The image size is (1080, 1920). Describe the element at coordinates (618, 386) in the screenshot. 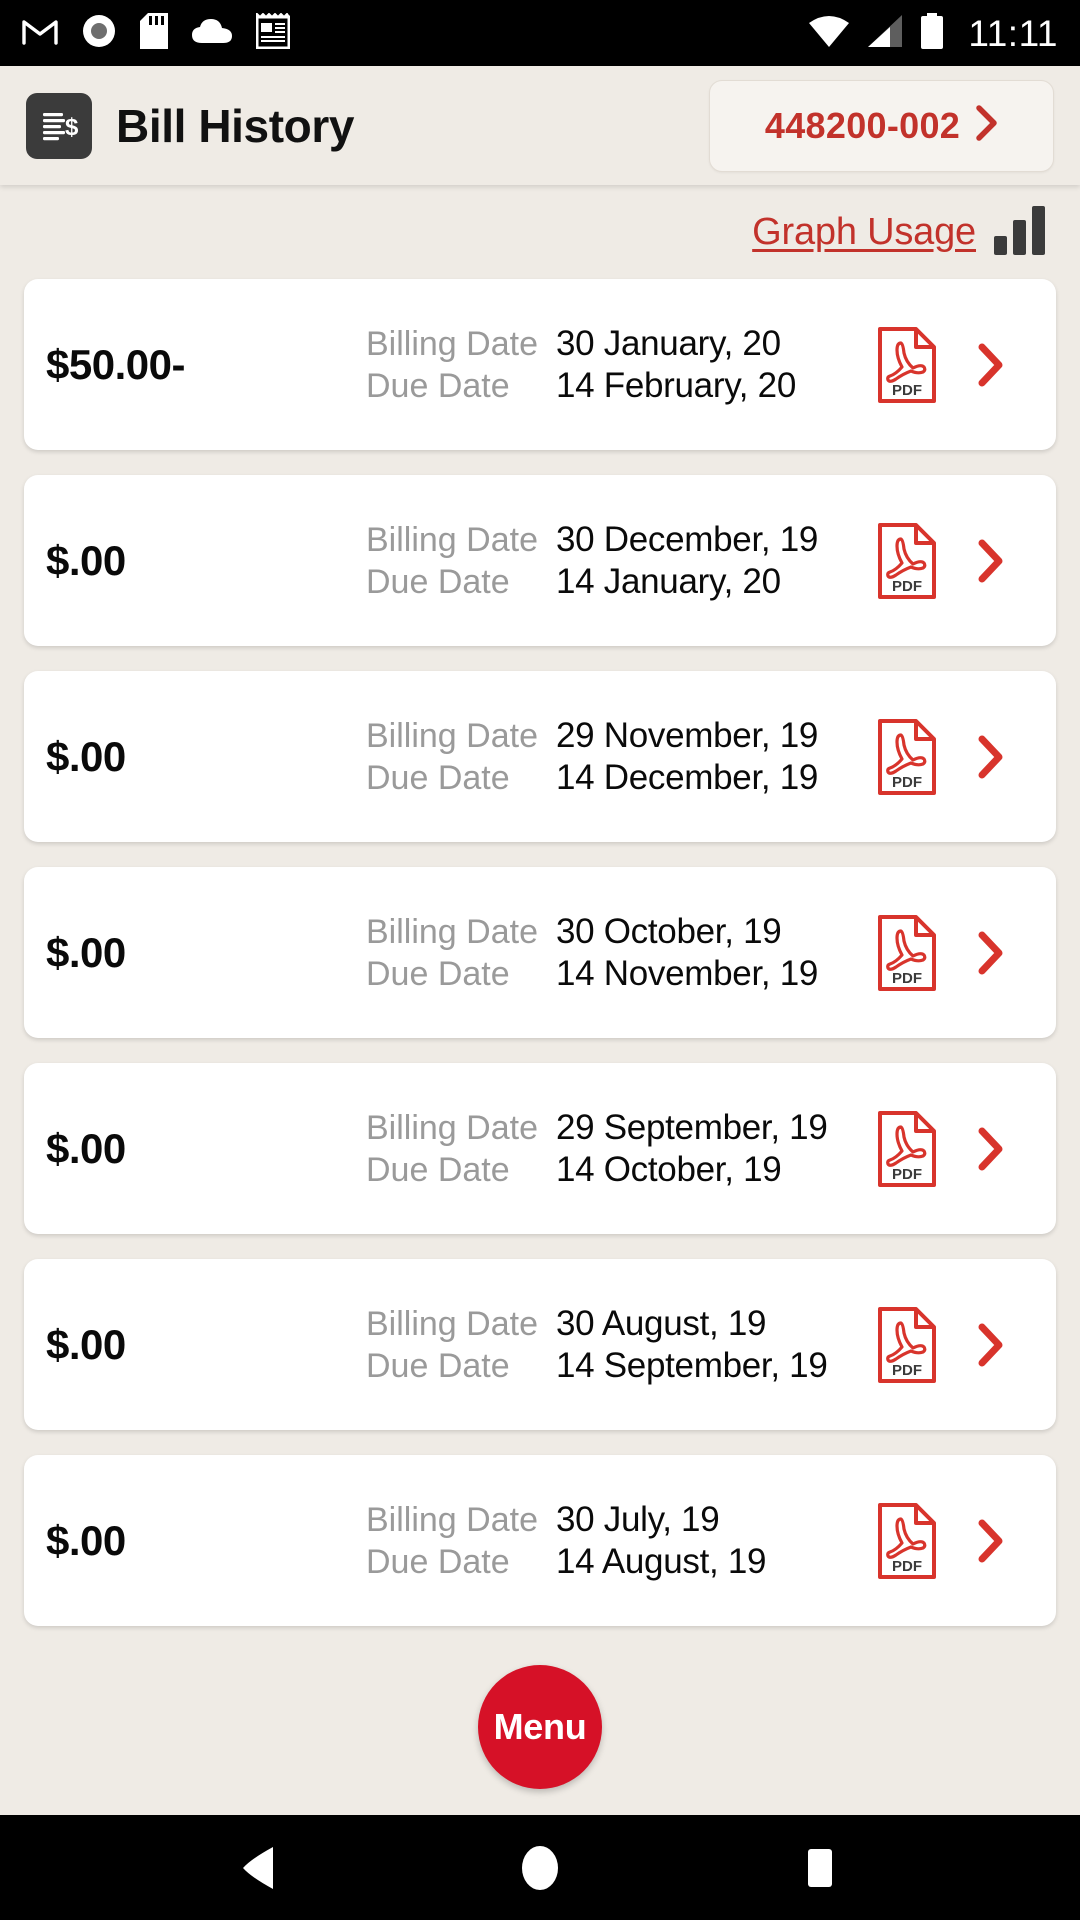

I see `due-date-row: Due Date 14 February, 20` at that location.